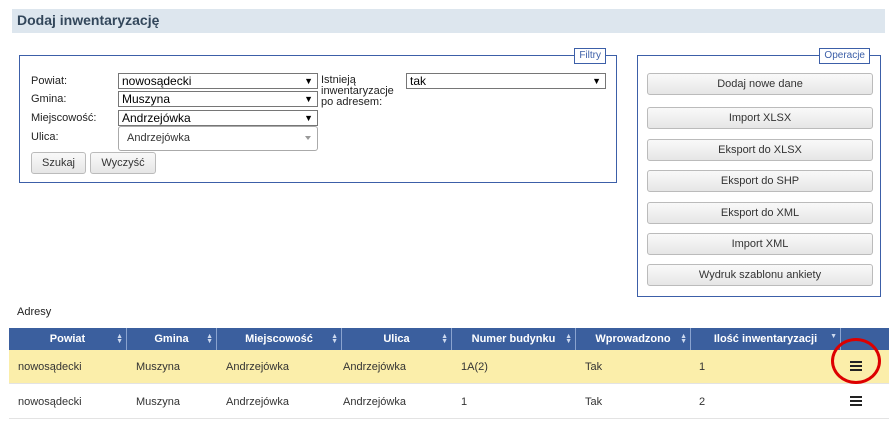  What do you see at coordinates (844, 56) in the screenshot?
I see `operations-legend: Operacje` at bounding box center [844, 56].